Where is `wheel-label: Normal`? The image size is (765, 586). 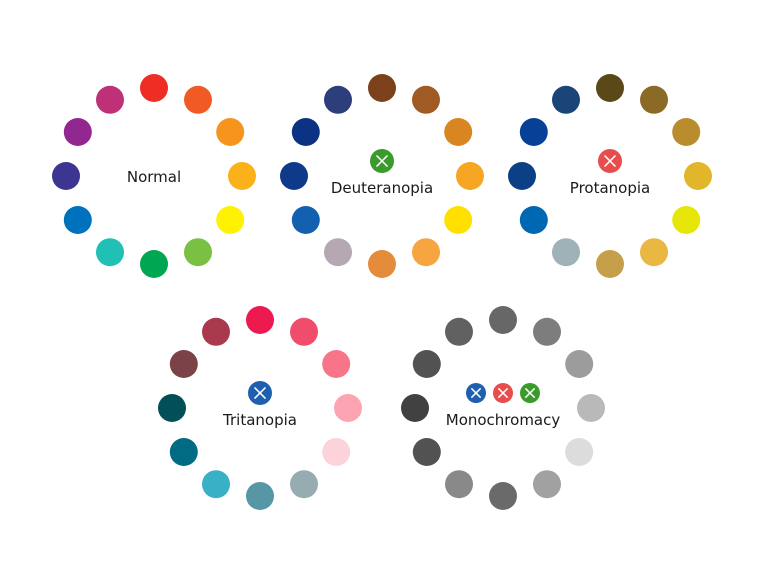 wheel-label: Normal is located at coordinates (154, 177).